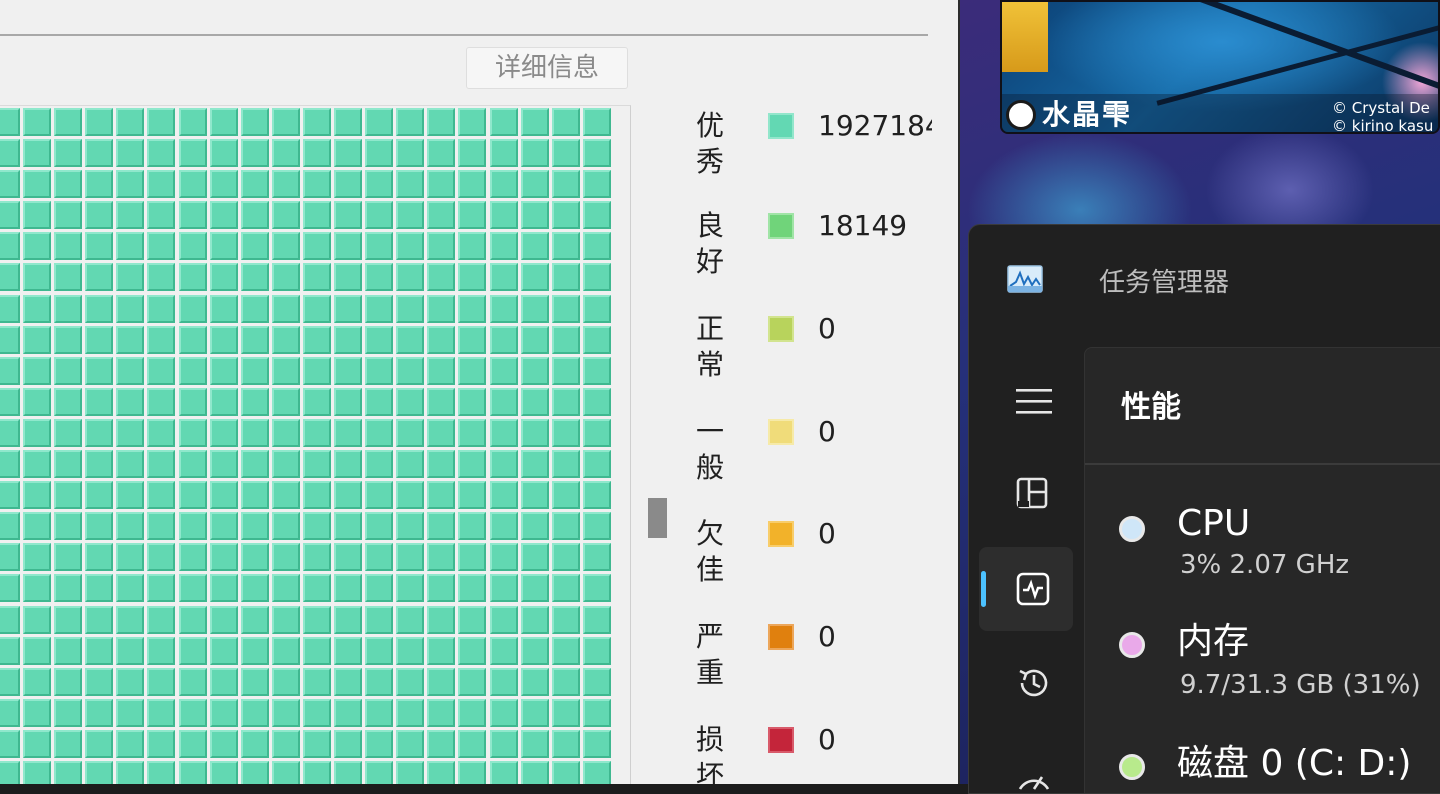 The height and width of the screenshot is (794, 1440). I want to click on hamburger-menu-icon, so click(1034, 401).